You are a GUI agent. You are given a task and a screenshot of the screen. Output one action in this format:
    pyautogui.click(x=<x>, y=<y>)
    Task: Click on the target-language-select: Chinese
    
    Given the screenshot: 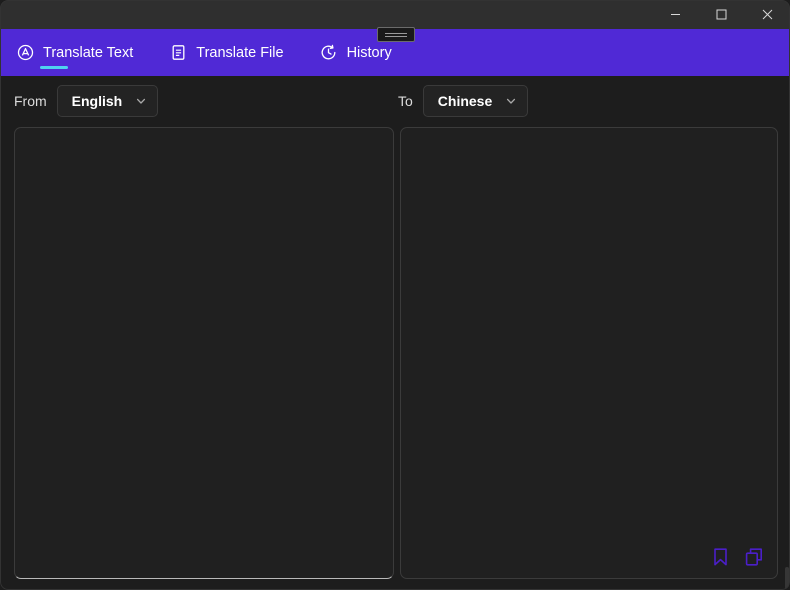 What is the action you would take?
    pyautogui.click(x=475, y=101)
    